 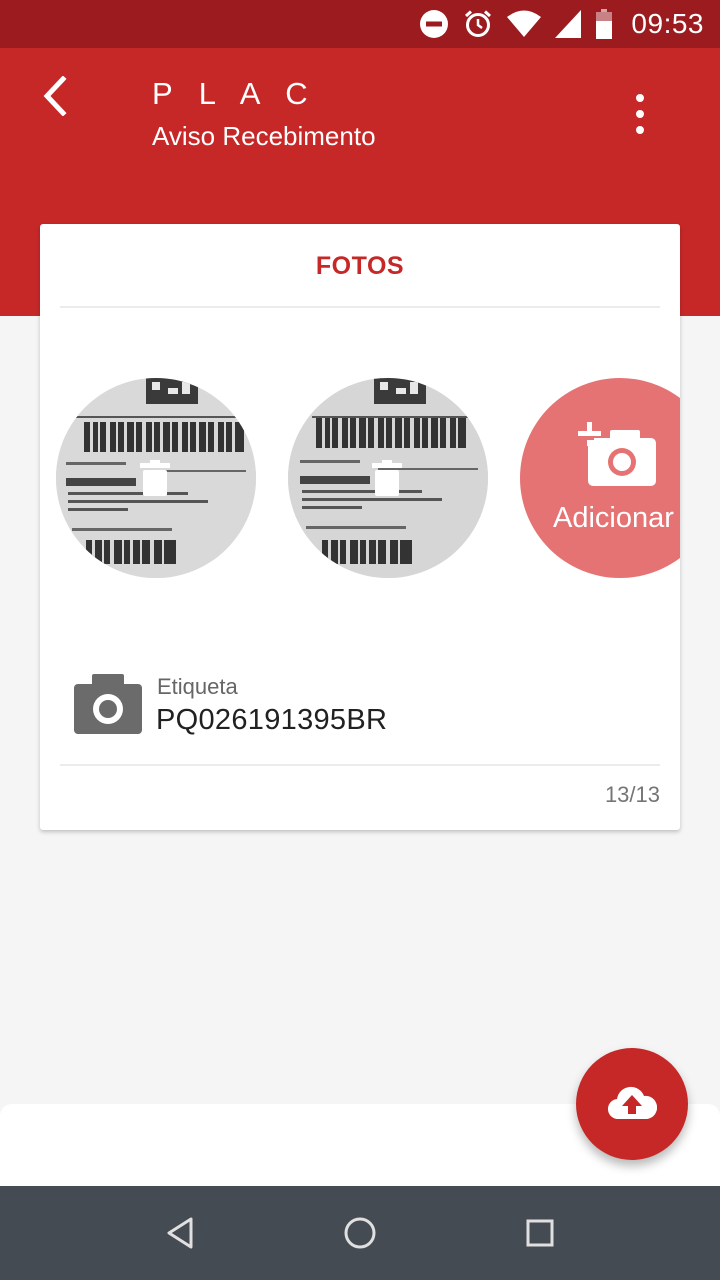 I want to click on photo-counter: 13/13, so click(x=632, y=794).